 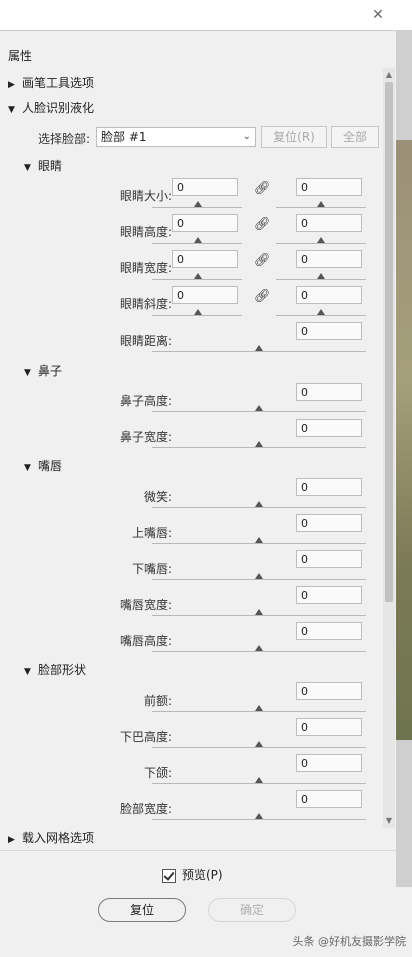 What do you see at coordinates (259, 819) in the screenshot?
I see `face-width-slider` at bounding box center [259, 819].